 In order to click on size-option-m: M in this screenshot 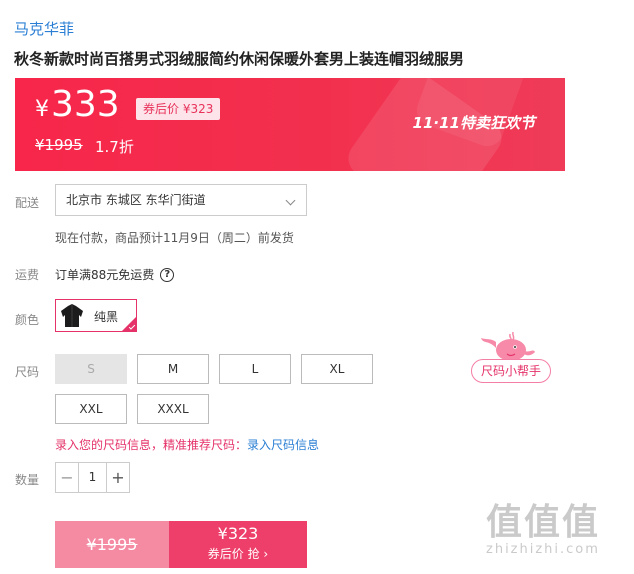, I will do `click(173, 369)`.